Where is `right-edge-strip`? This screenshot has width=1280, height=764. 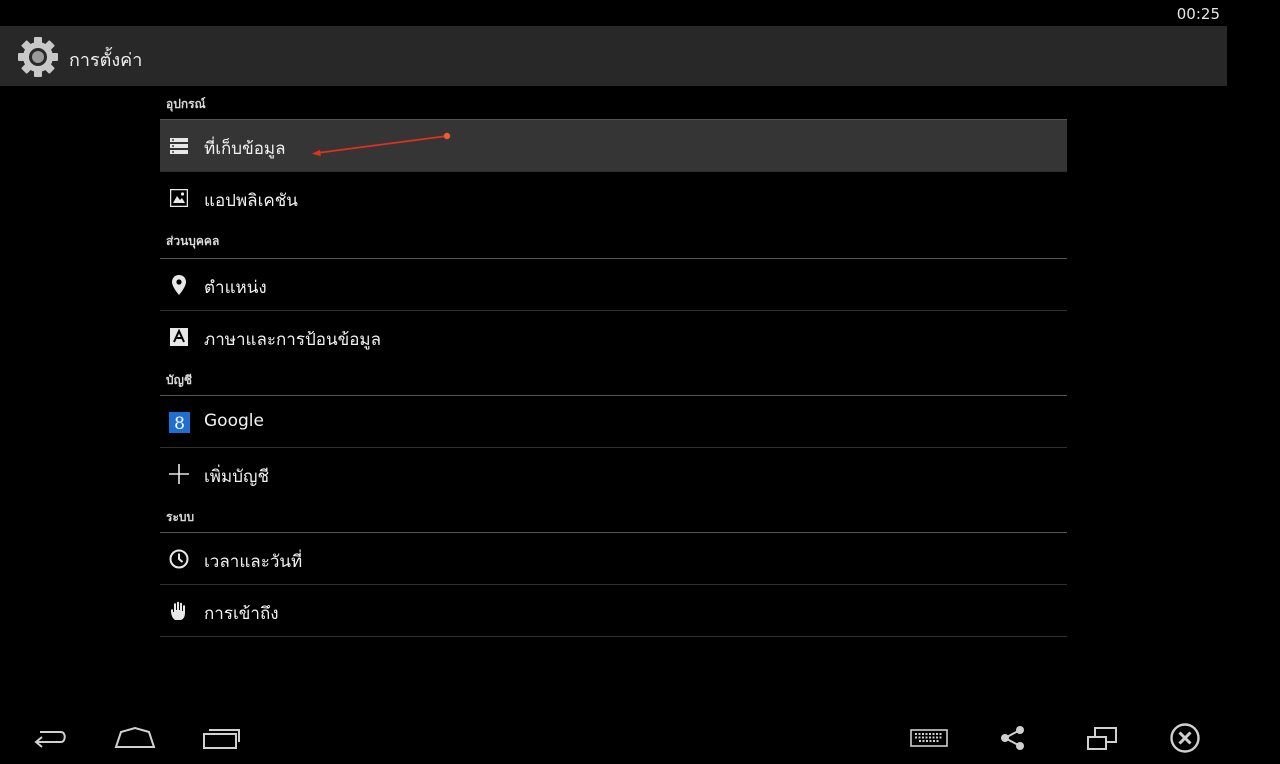
right-edge-strip is located at coordinates (1253, 350).